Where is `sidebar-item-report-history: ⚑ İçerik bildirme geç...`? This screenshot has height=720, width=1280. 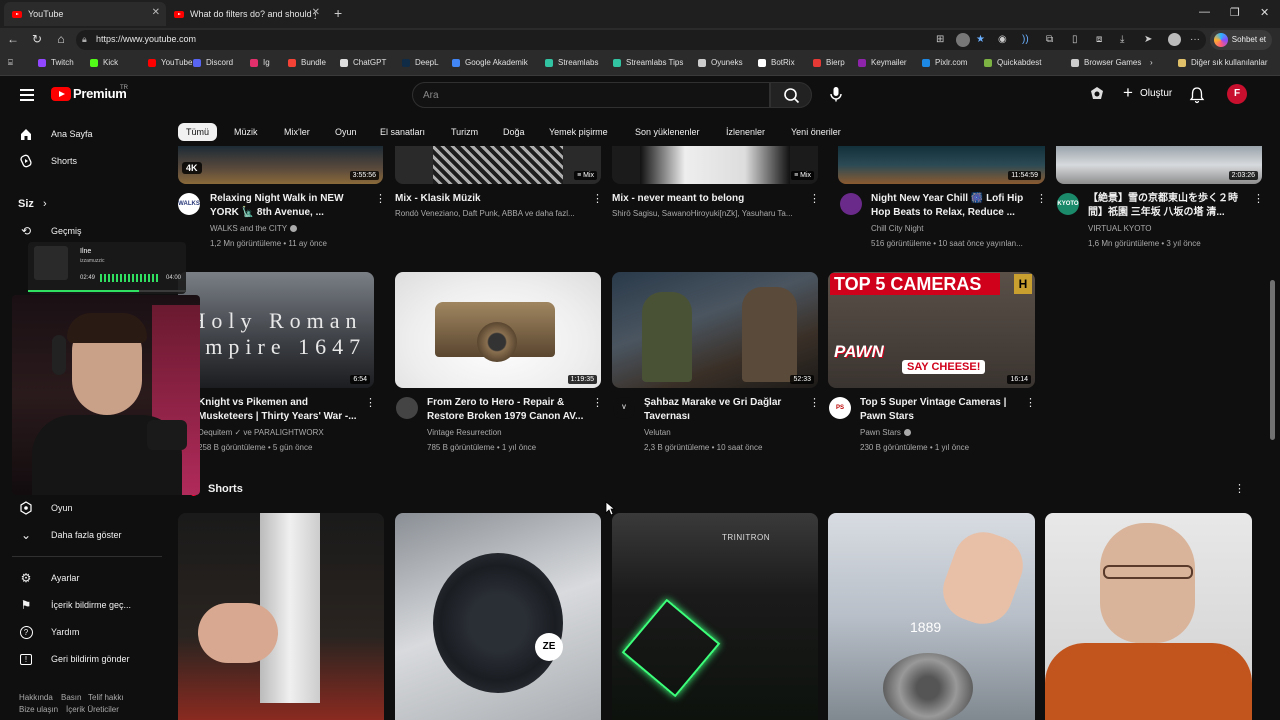 sidebar-item-report-history: ⚑ İçerik bildirme geç... is located at coordinates (74, 605).